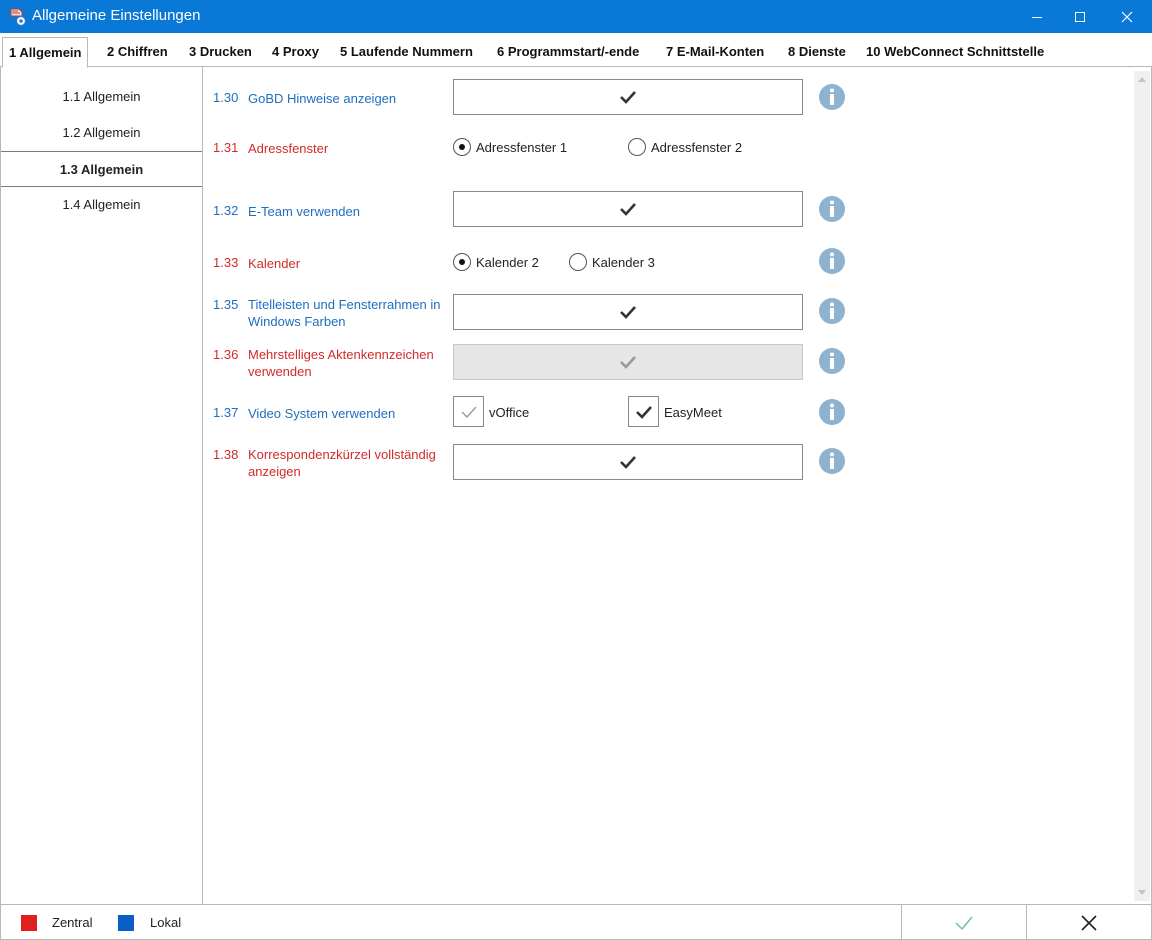  What do you see at coordinates (274, 263) in the screenshot?
I see `setting-label-kalender: Kalender` at bounding box center [274, 263].